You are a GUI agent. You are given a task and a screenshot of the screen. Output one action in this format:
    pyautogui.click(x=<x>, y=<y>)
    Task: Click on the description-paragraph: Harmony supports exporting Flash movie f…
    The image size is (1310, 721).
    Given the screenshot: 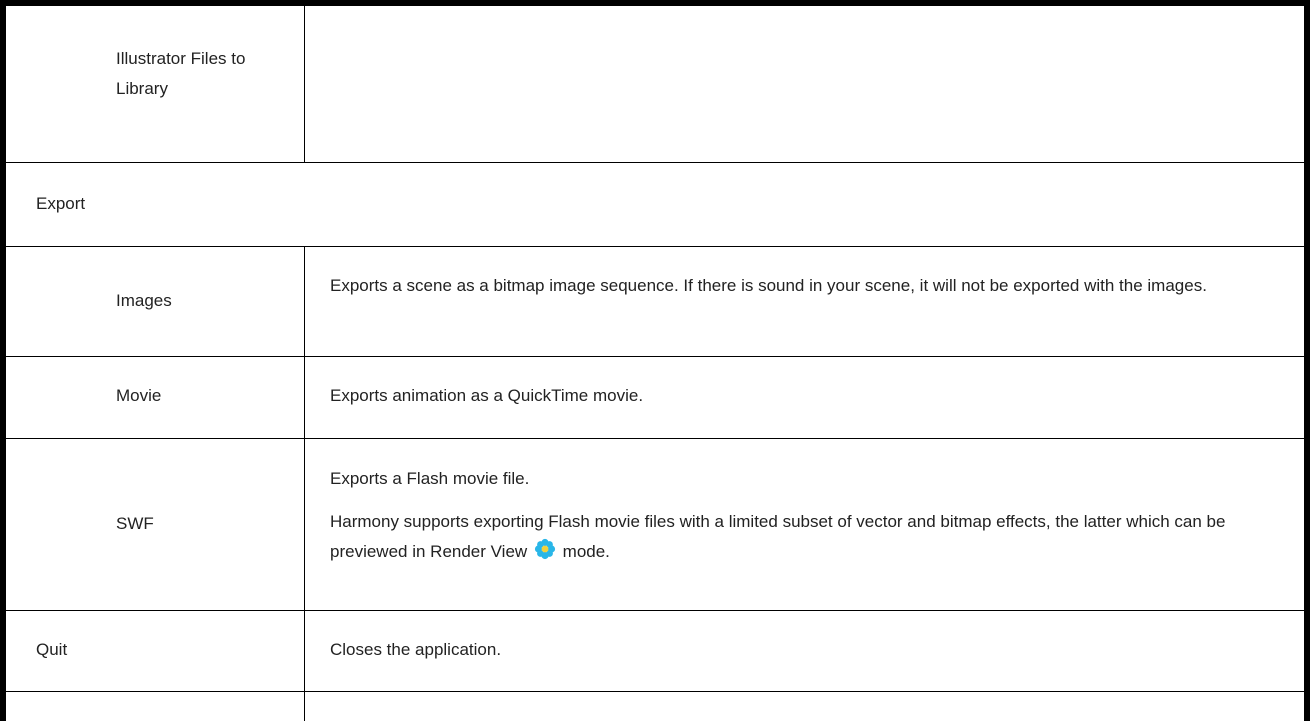 What is the action you would take?
    pyautogui.click(x=795, y=538)
    